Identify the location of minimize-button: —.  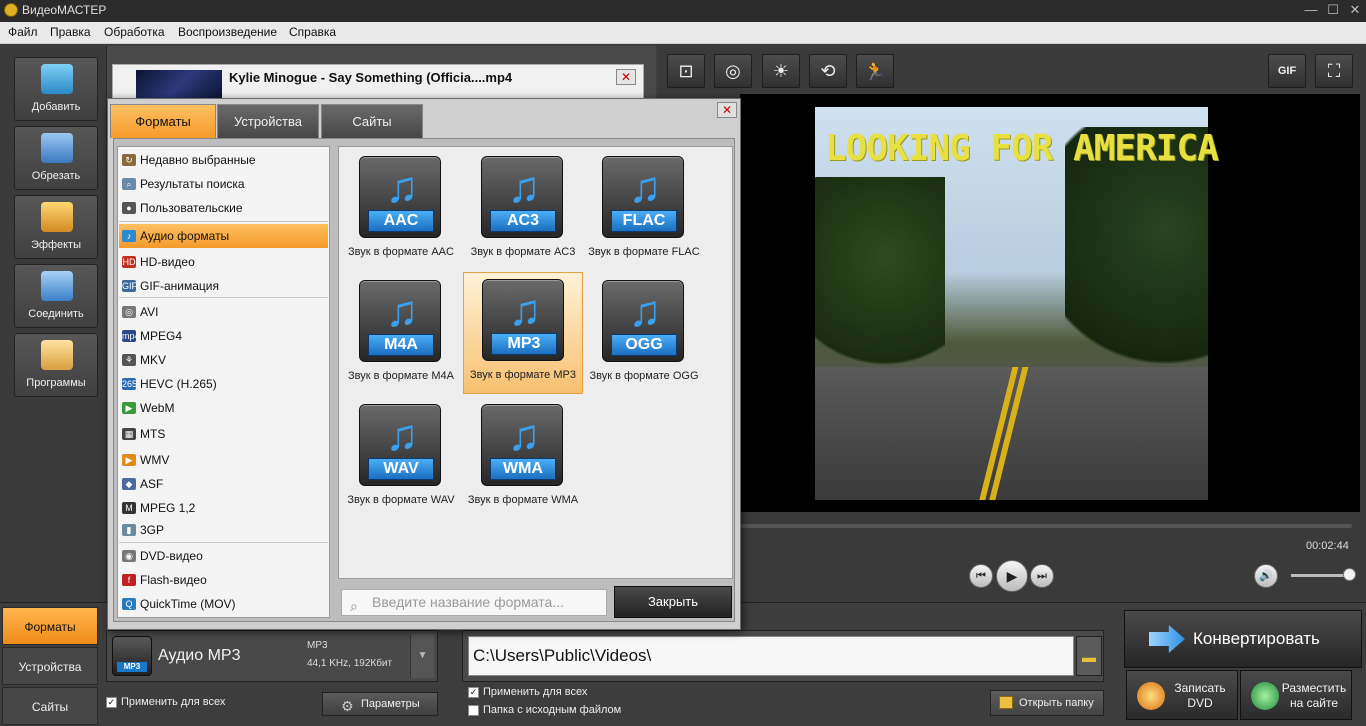
(1311, 10).